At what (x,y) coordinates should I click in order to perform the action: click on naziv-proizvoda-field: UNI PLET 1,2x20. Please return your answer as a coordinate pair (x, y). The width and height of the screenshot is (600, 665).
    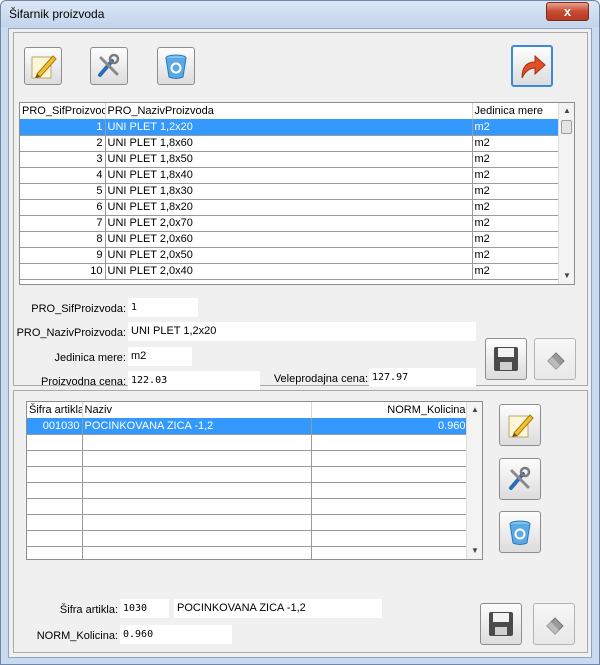
    Looking at the image, I should click on (302, 331).